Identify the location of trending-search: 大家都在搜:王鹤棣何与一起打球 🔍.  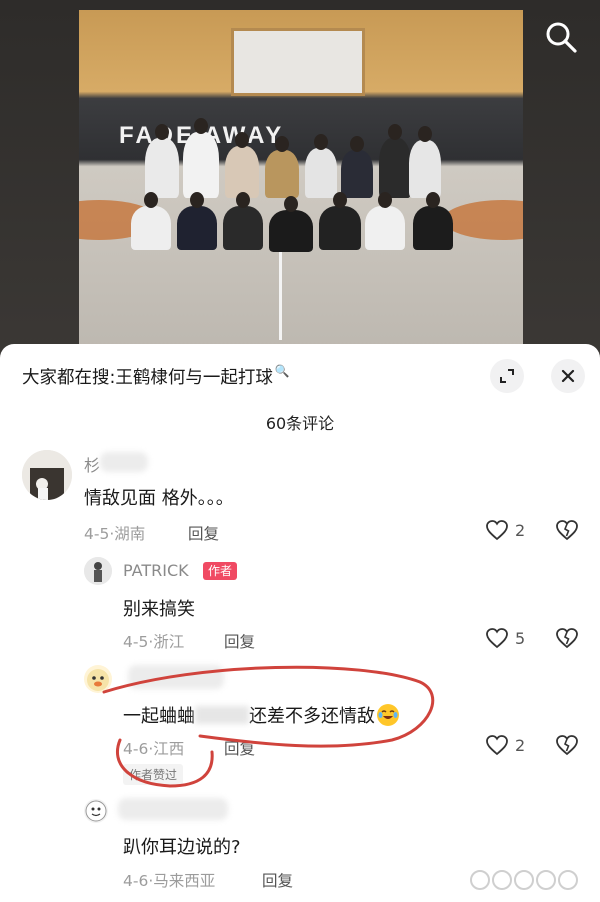
(156, 378).